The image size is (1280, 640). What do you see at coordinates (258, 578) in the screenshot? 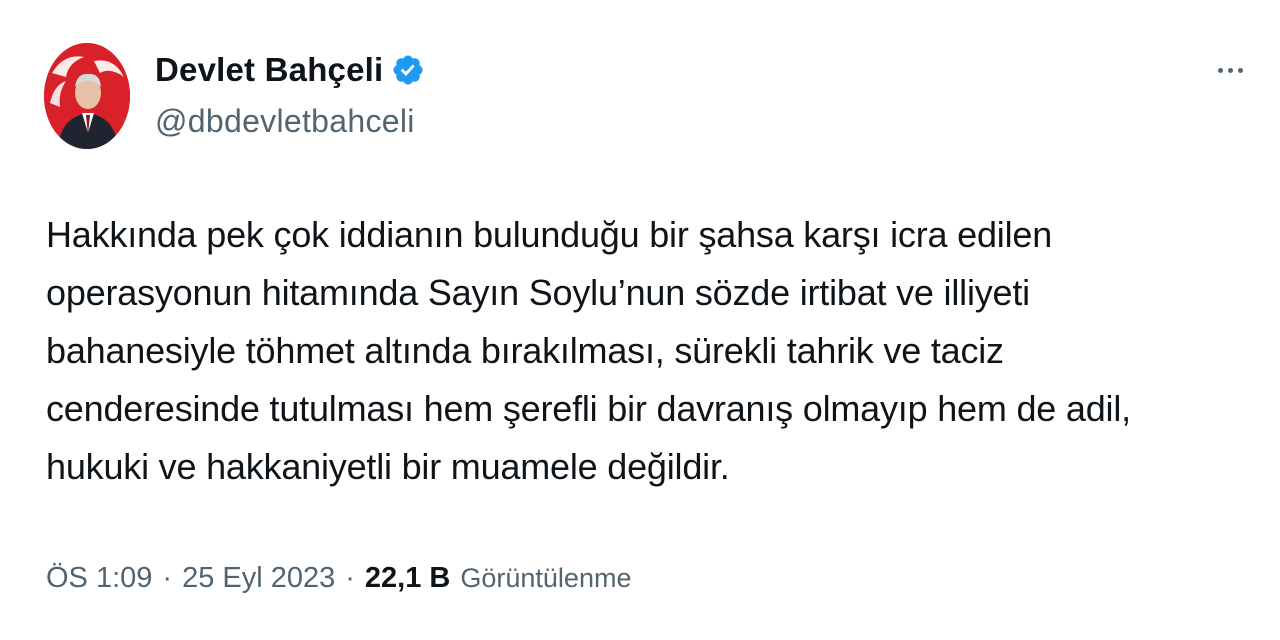
I see `tweet-date: 25 Eyl 2023` at bounding box center [258, 578].